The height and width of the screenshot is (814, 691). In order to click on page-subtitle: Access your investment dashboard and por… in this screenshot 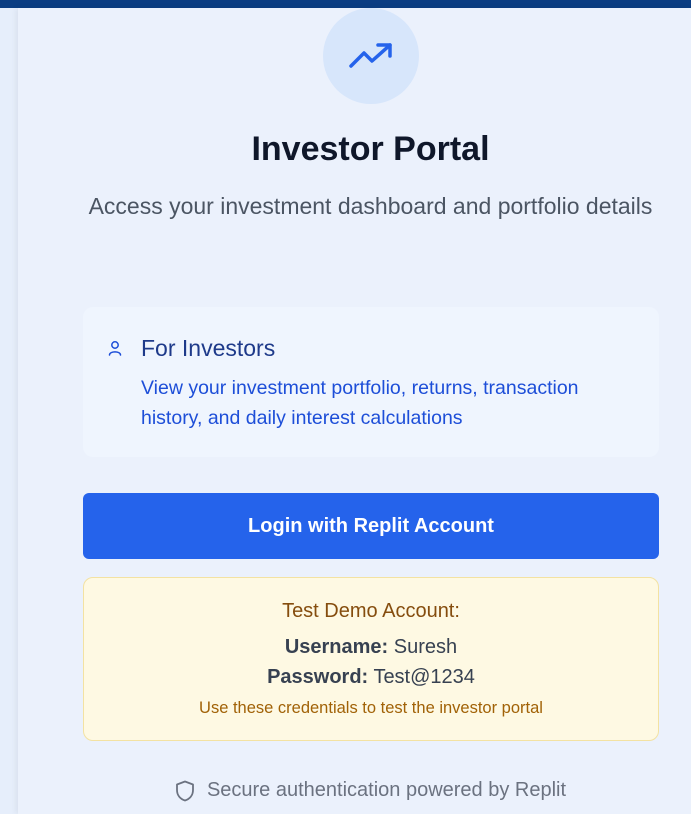, I will do `click(370, 206)`.